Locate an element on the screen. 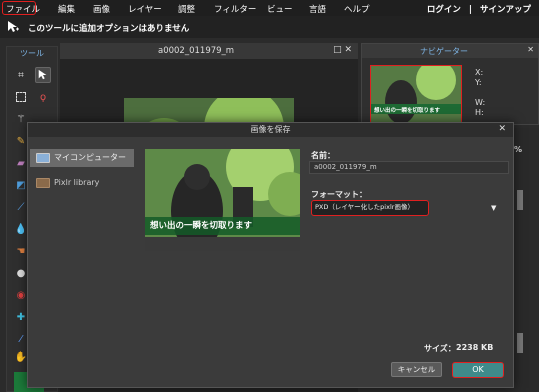 The width and height of the screenshot is (539, 392). navigator-panel: ナビゲーター ✕ 想い出の一瞬を切取ります X: Y: W: H: is located at coordinates (450, 84).